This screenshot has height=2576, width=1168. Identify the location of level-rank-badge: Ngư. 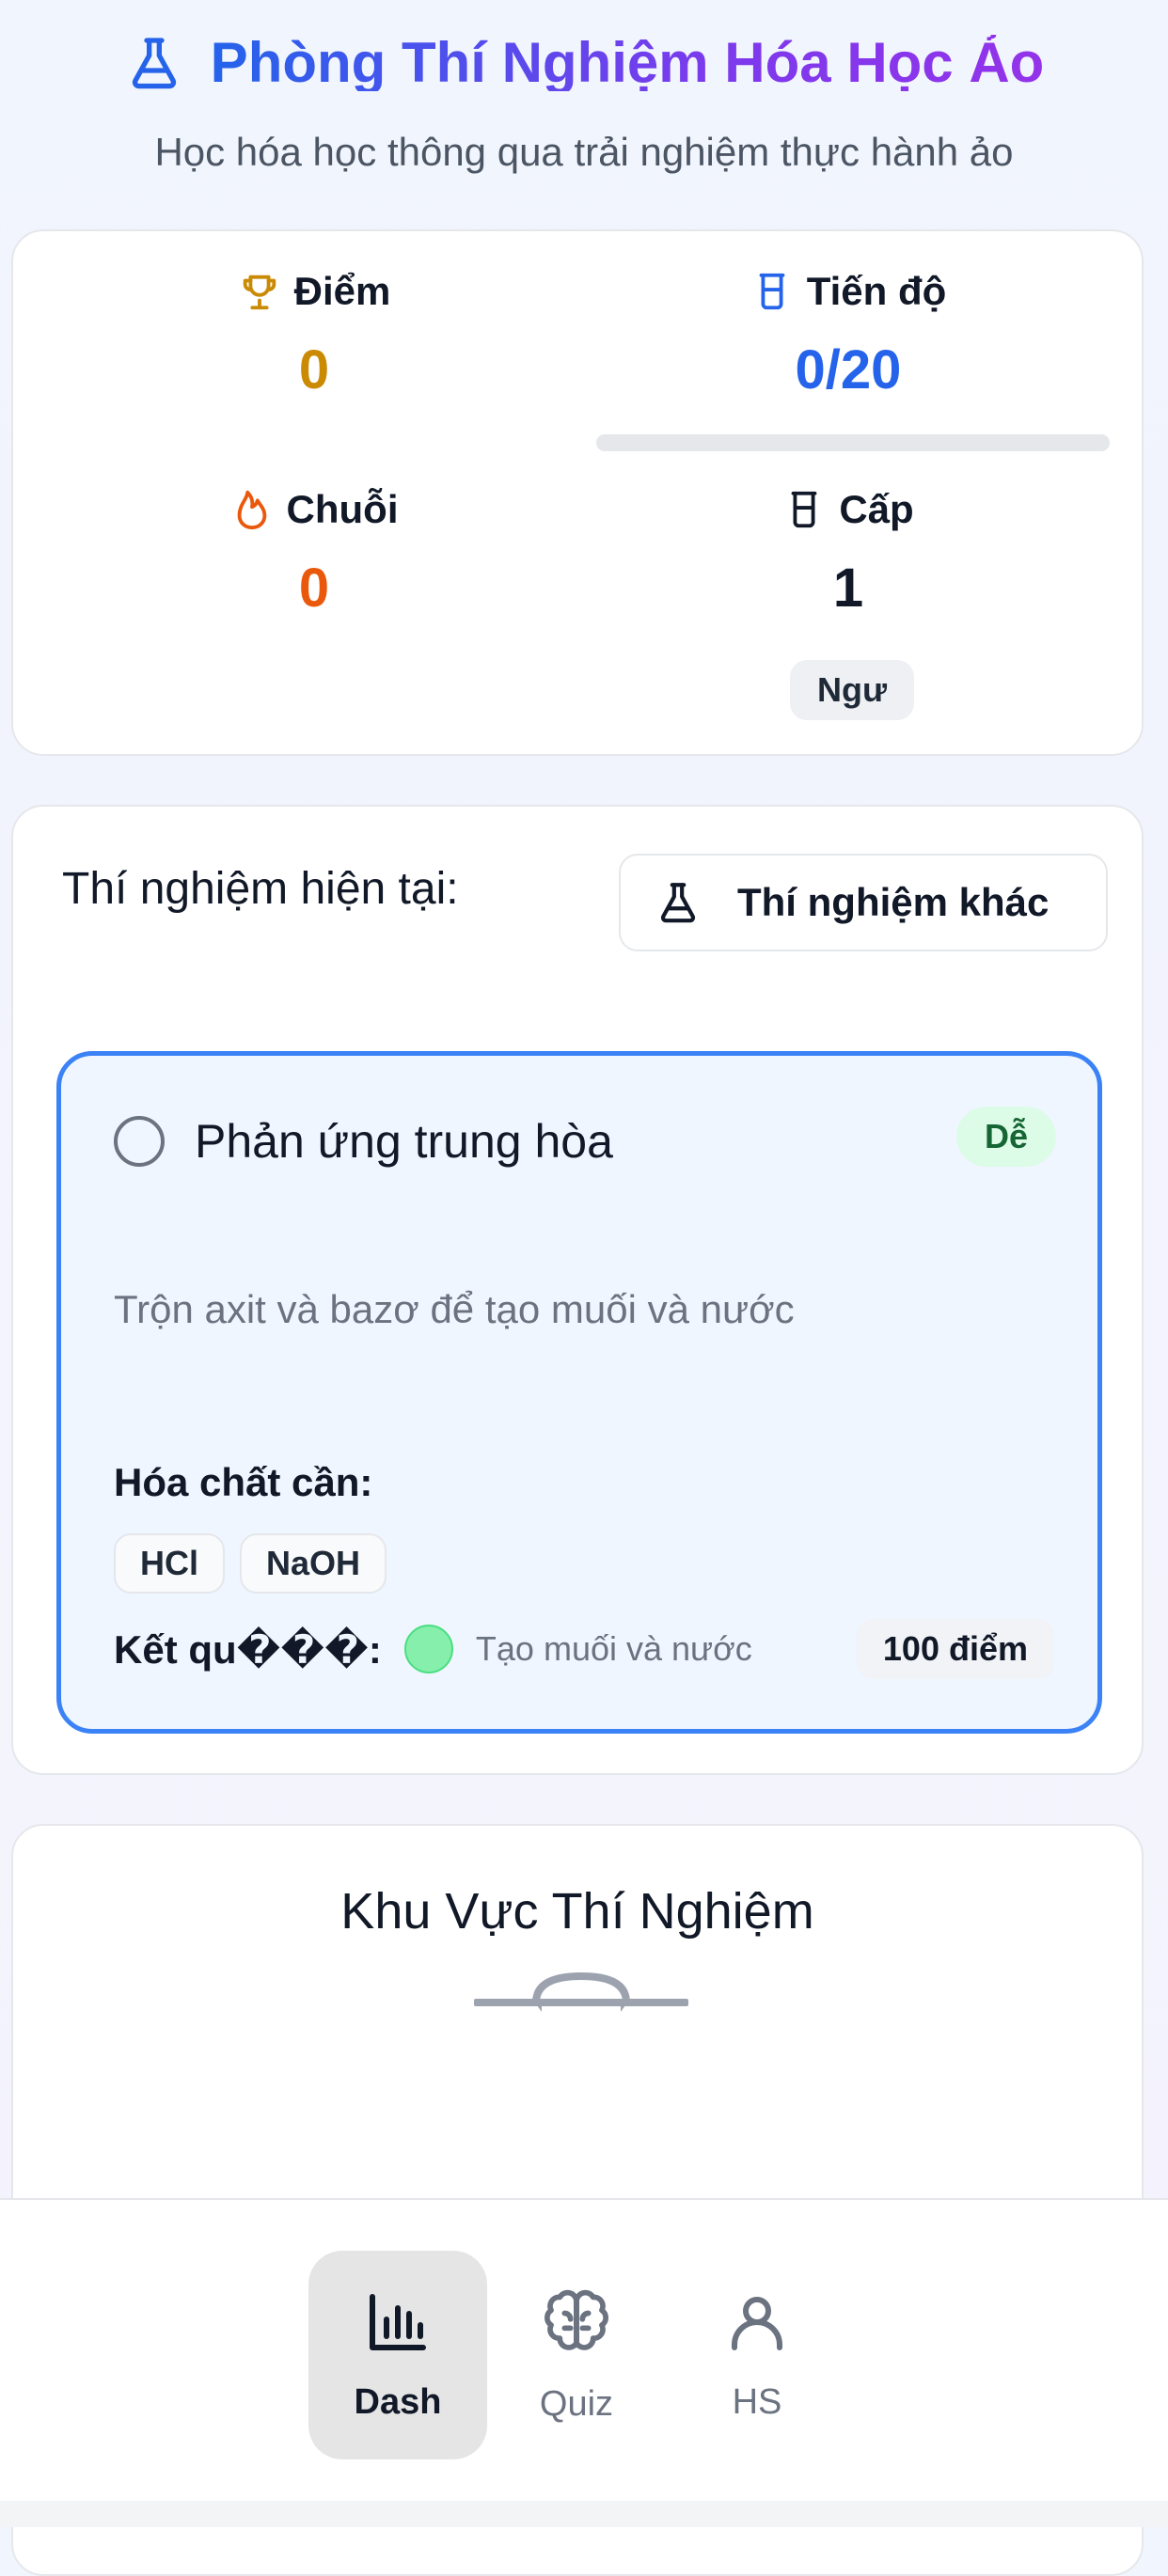
(852, 690).